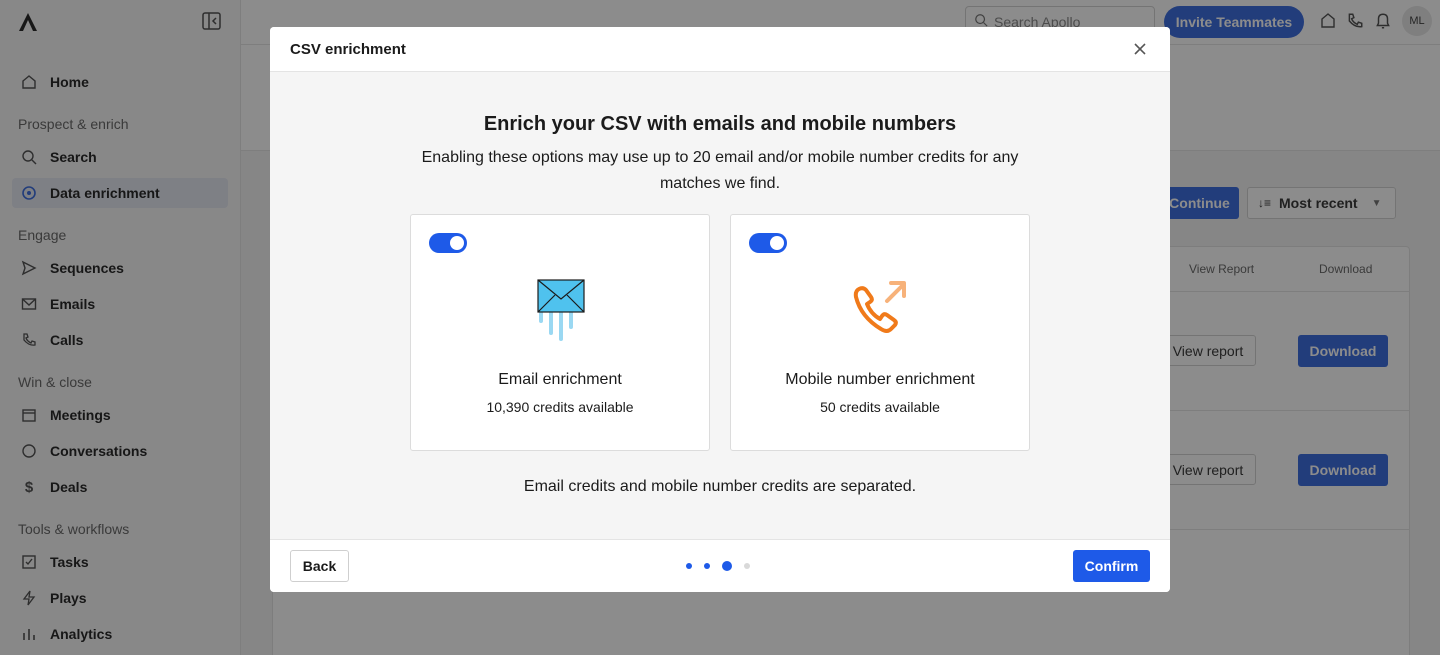 This screenshot has width=1440, height=655. What do you see at coordinates (879, 307) in the screenshot?
I see `phone-outgoing-icon` at bounding box center [879, 307].